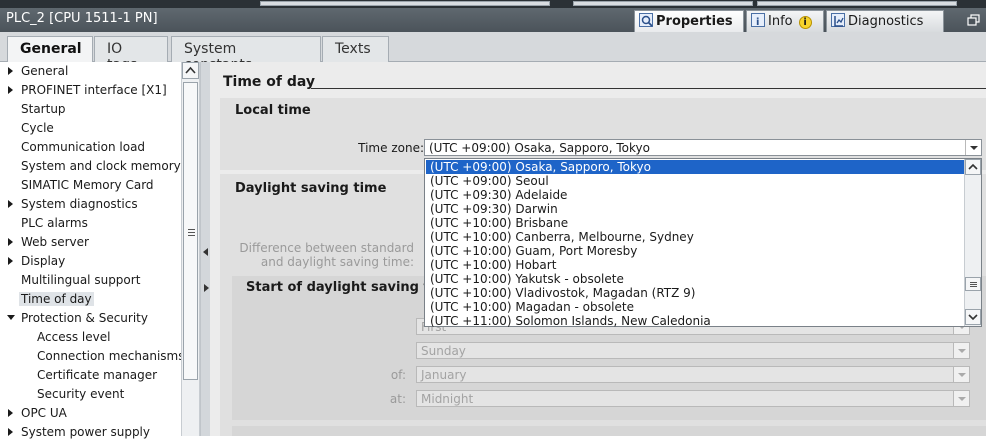 This screenshot has height=442, width=986. I want to click on sidebar-item: Connection mechanisms, so click(92, 356).